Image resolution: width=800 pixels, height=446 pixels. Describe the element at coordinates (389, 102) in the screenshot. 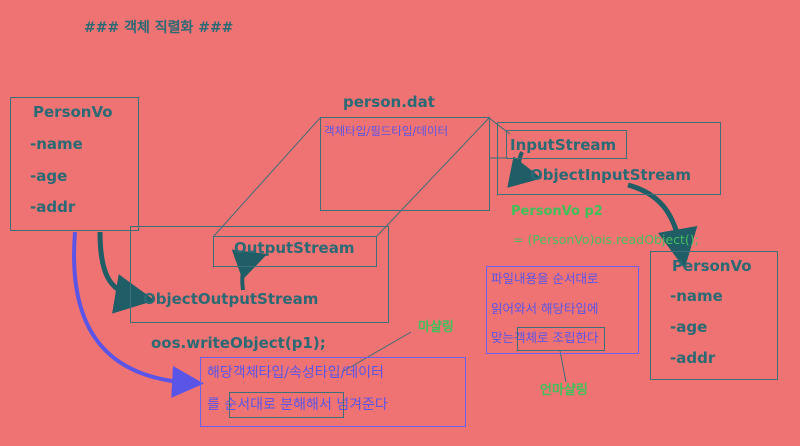

I see `file-name: person.dat` at that location.